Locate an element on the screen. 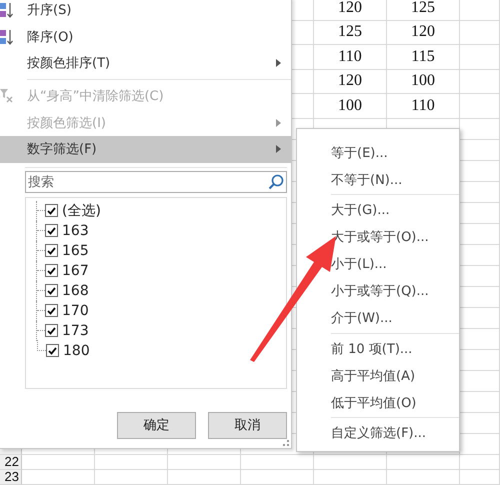 Image resolution: width=500 pixels, height=485 pixels. search-field: 搜索 is located at coordinates (156, 182).